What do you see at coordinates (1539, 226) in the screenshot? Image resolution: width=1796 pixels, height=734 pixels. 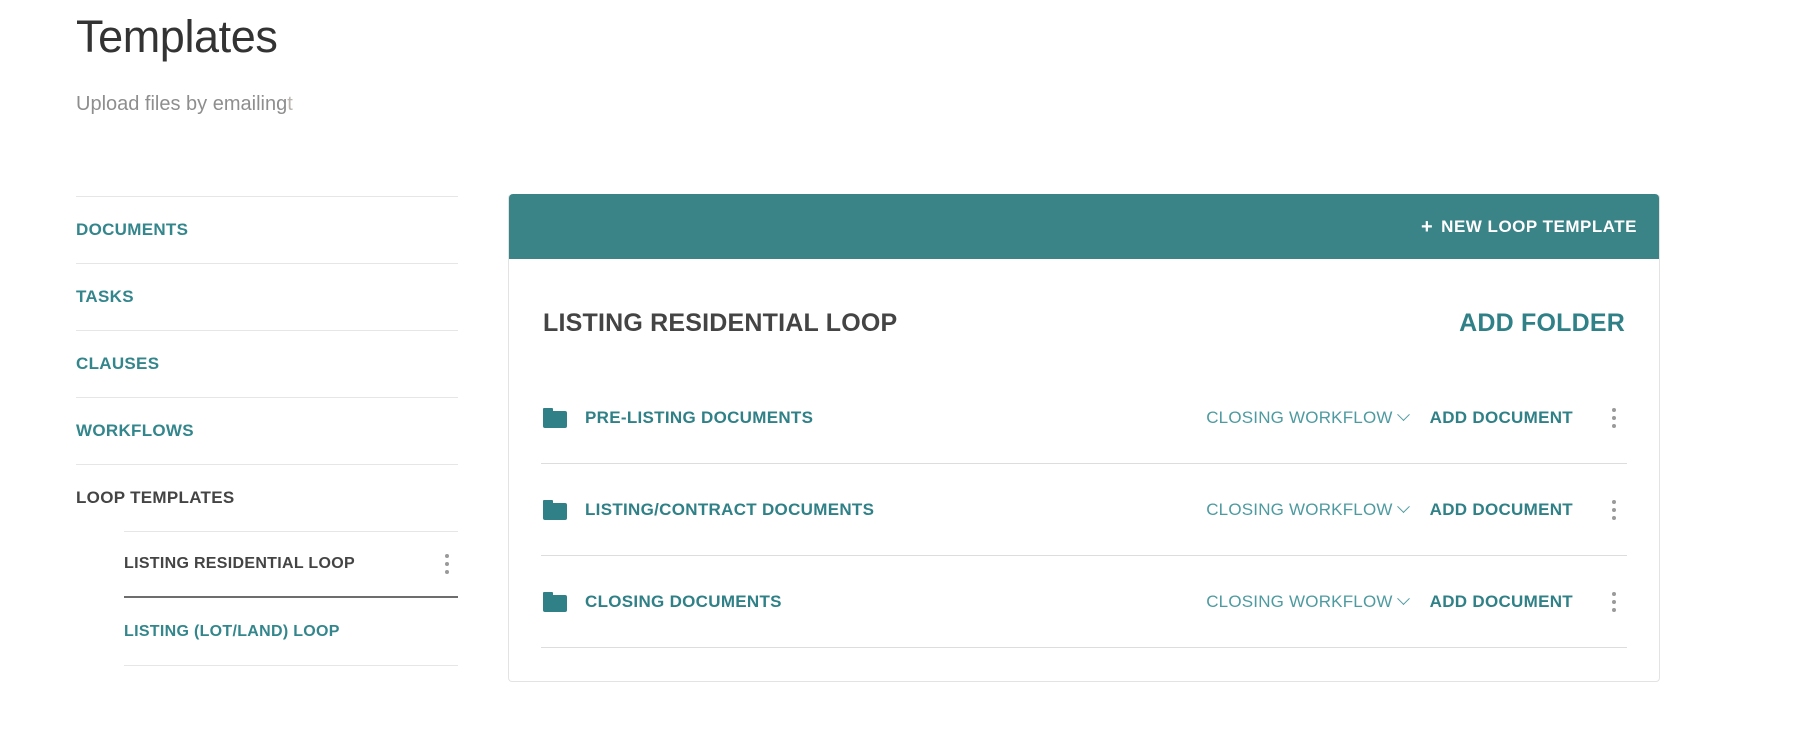 I see `new-loop-template-label: NEW LOOP TEMPLATE` at bounding box center [1539, 226].